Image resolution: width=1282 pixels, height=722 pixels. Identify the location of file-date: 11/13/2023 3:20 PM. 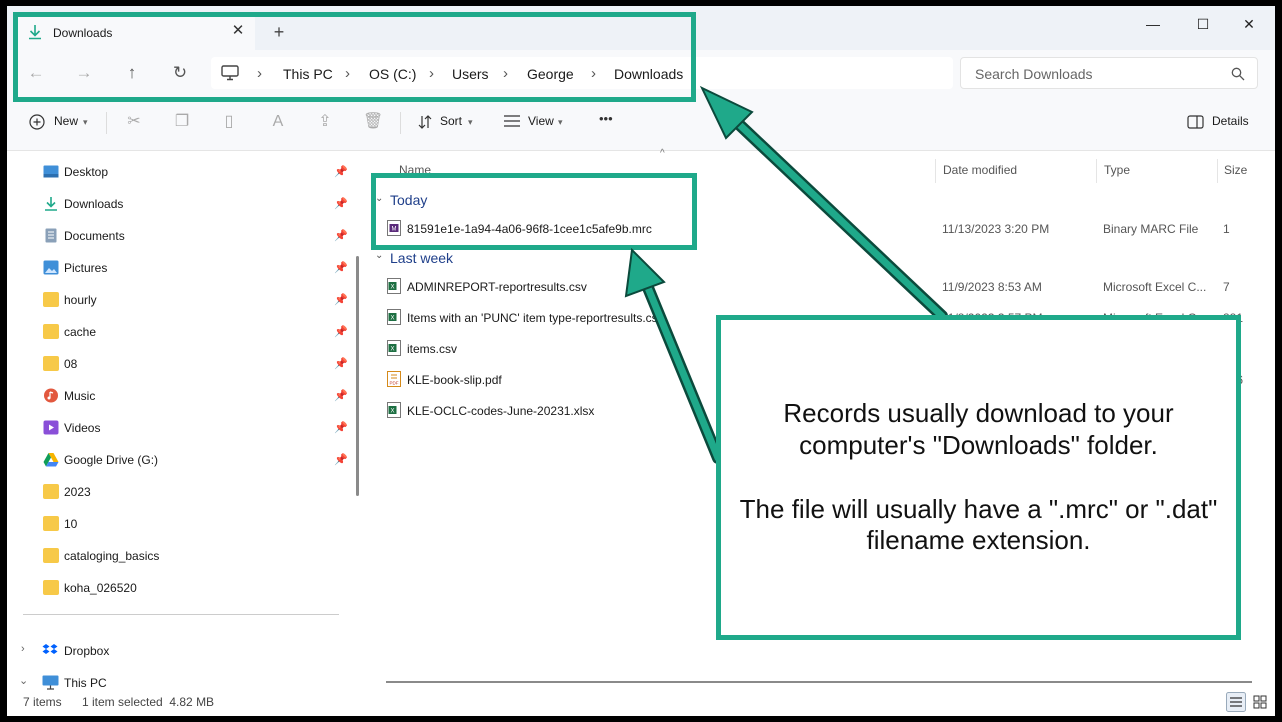
(996, 229).